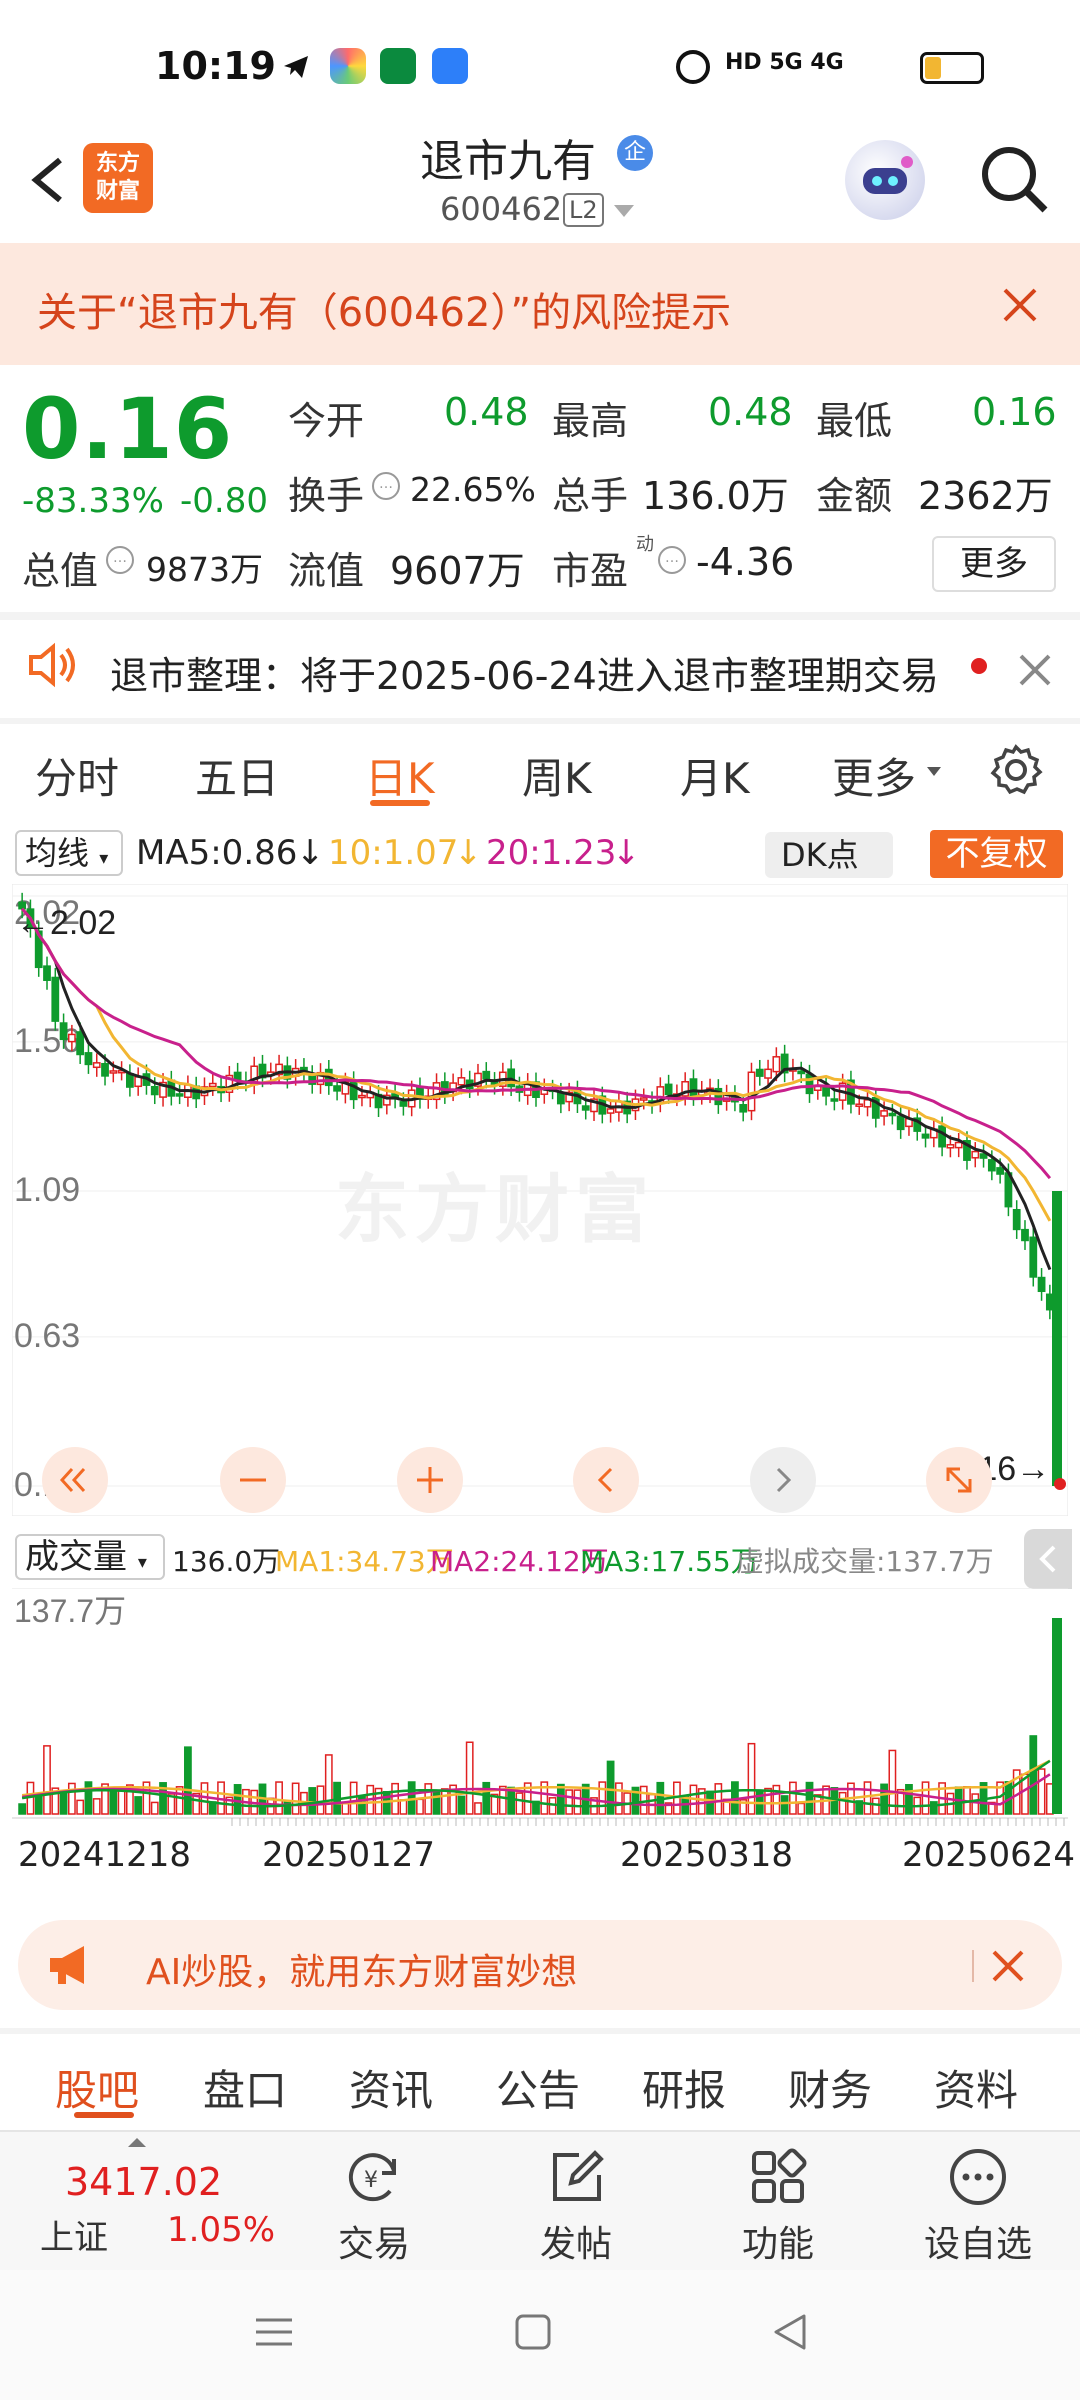 The height and width of the screenshot is (2400, 1080). I want to click on tab-profile: 资料, so click(976, 2087).